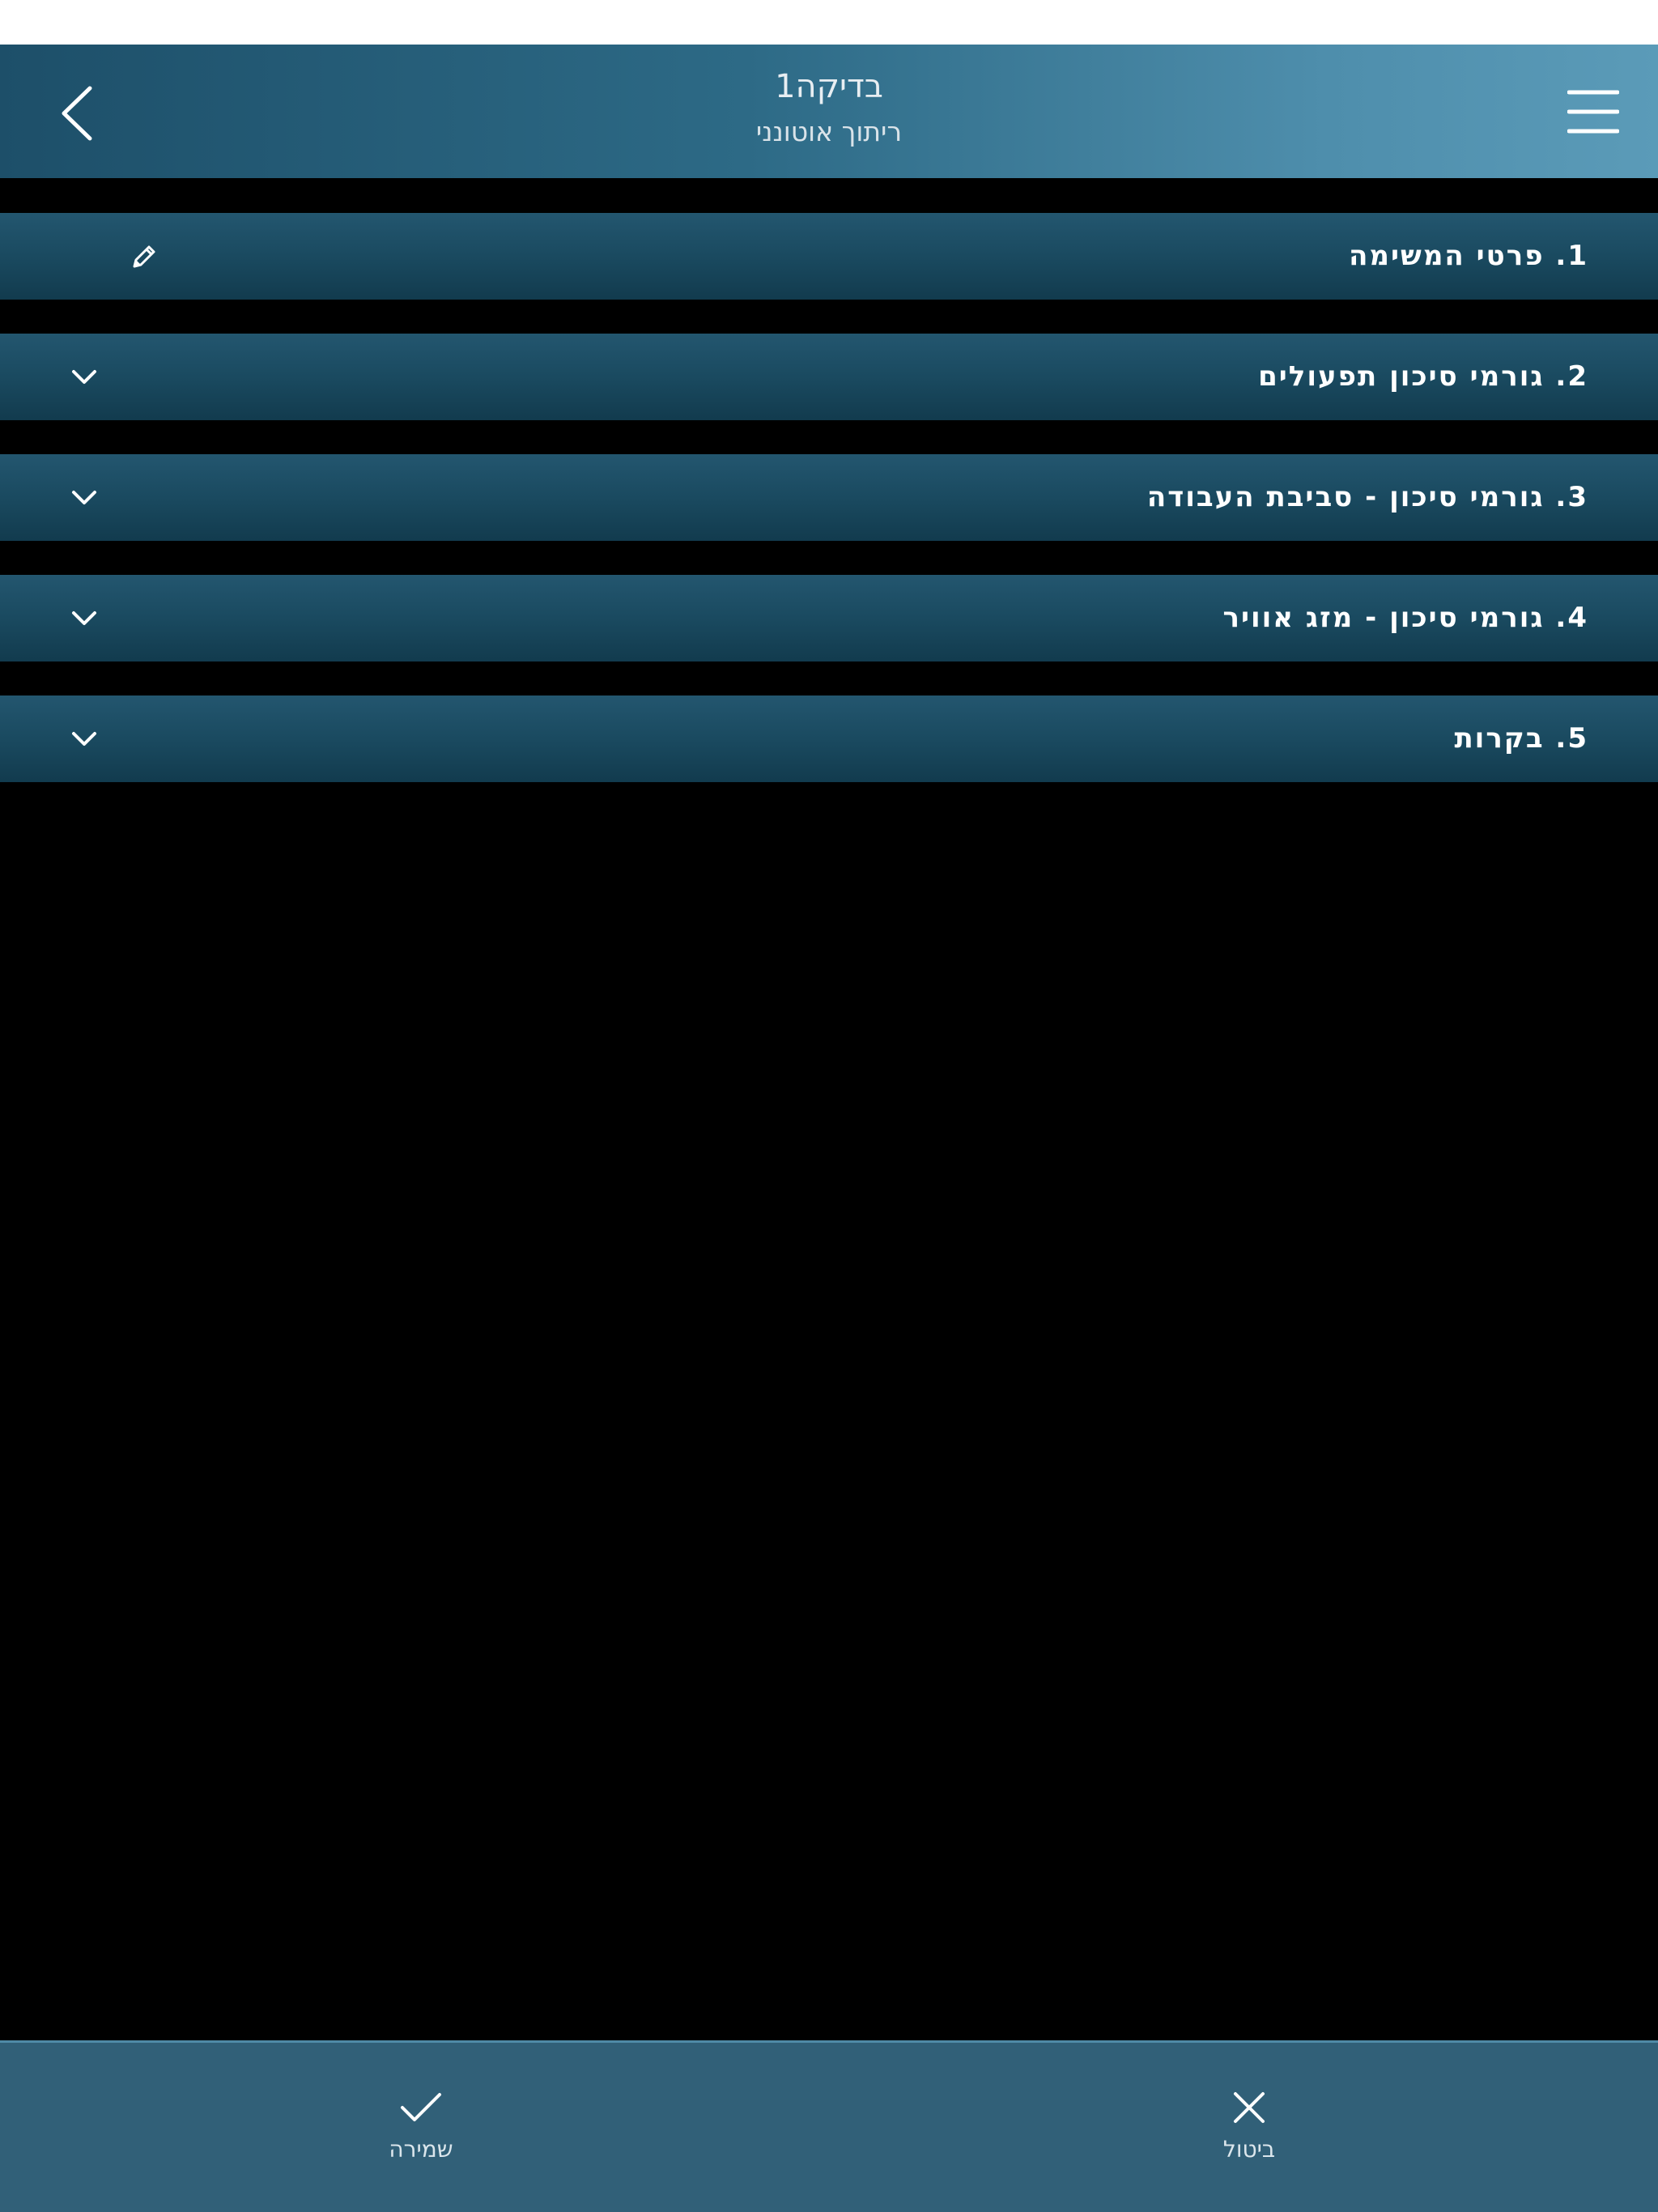 The image size is (1658, 2212). I want to click on back-button, so click(77, 114).